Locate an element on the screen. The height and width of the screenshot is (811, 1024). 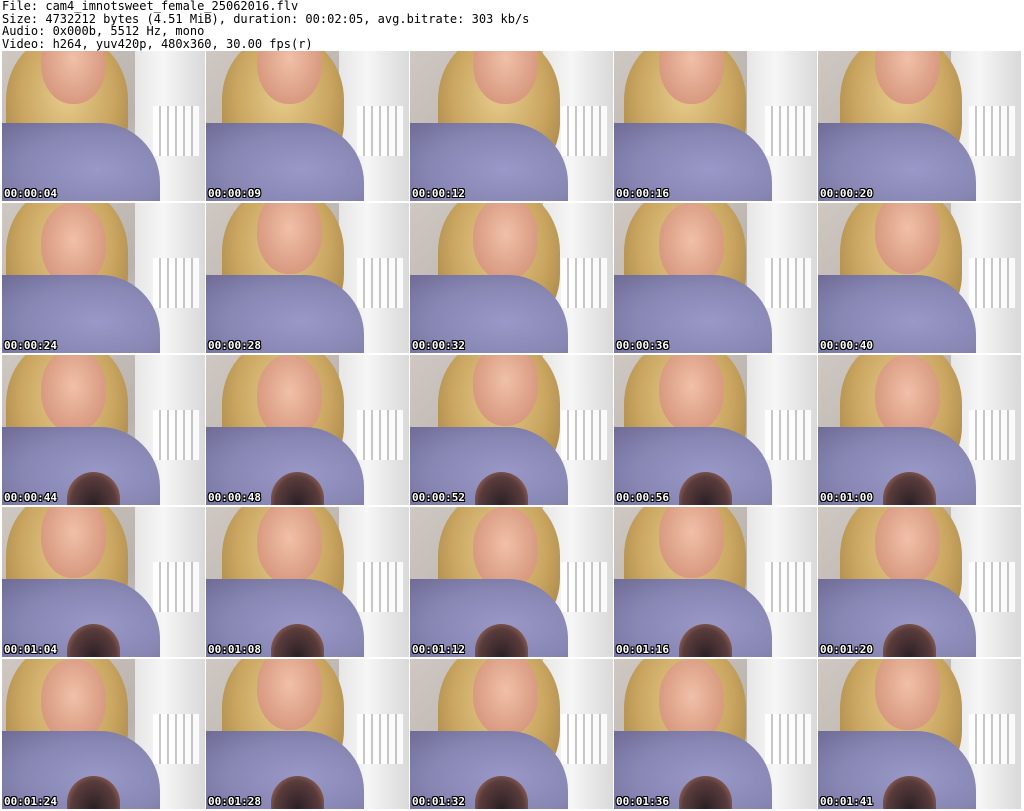
video-thumbnail: 00:01:28 is located at coordinates (307, 734).